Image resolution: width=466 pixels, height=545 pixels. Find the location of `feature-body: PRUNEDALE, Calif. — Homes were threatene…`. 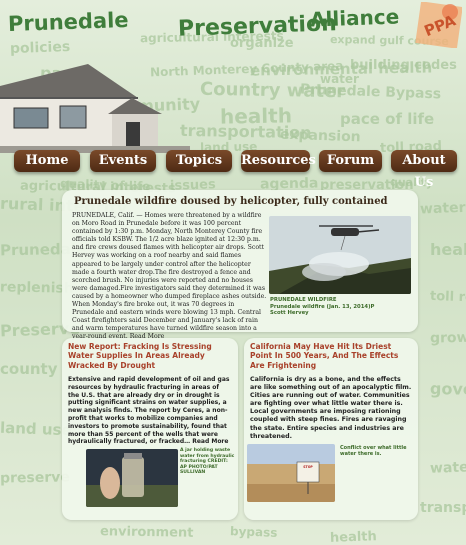

feature-body: PRUNEDALE, Calif. — Homes were threatene… is located at coordinates (169, 276).